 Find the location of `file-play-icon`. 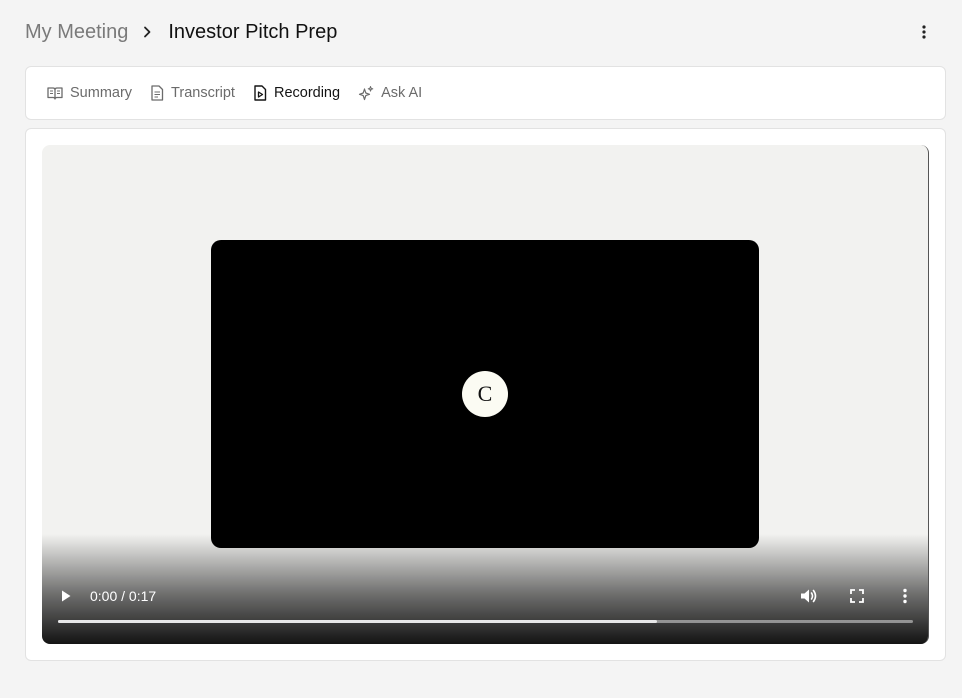

file-play-icon is located at coordinates (260, 93).